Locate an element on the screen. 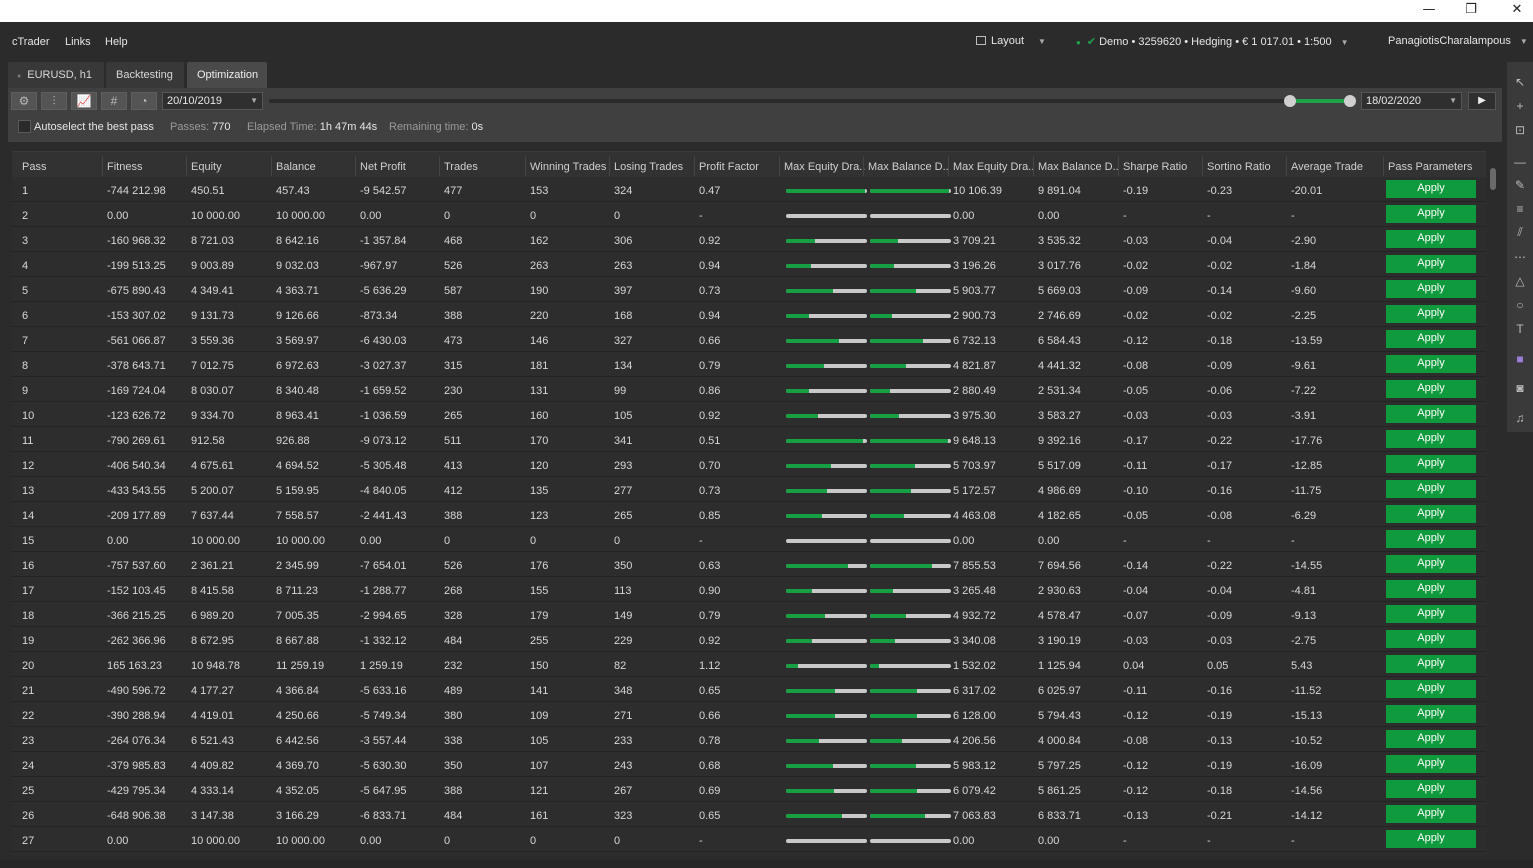 This screenshot has width=1533, height=868. hash-button: # is located at coordinates (114, 101).